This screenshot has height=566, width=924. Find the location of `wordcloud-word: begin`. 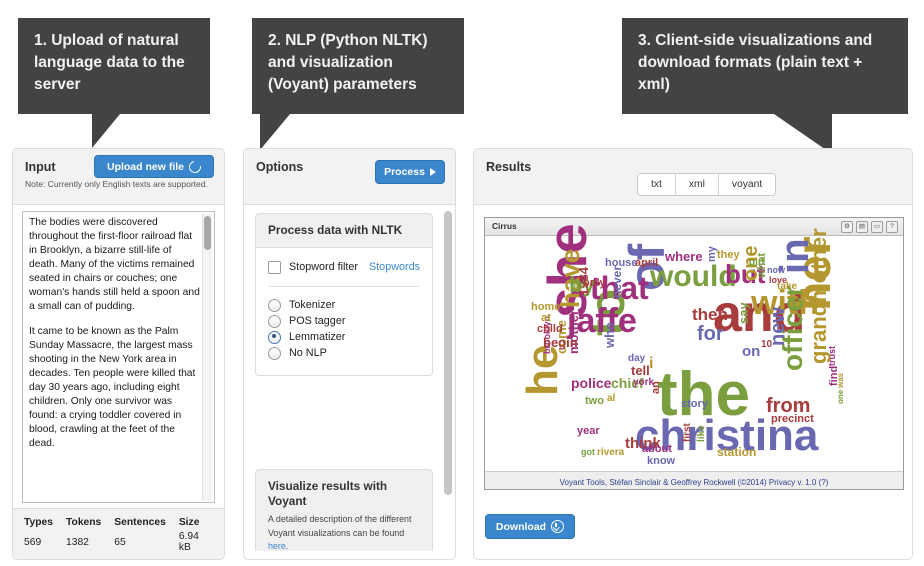

wordcloud-word: begin is located at coordinates (560, 342).